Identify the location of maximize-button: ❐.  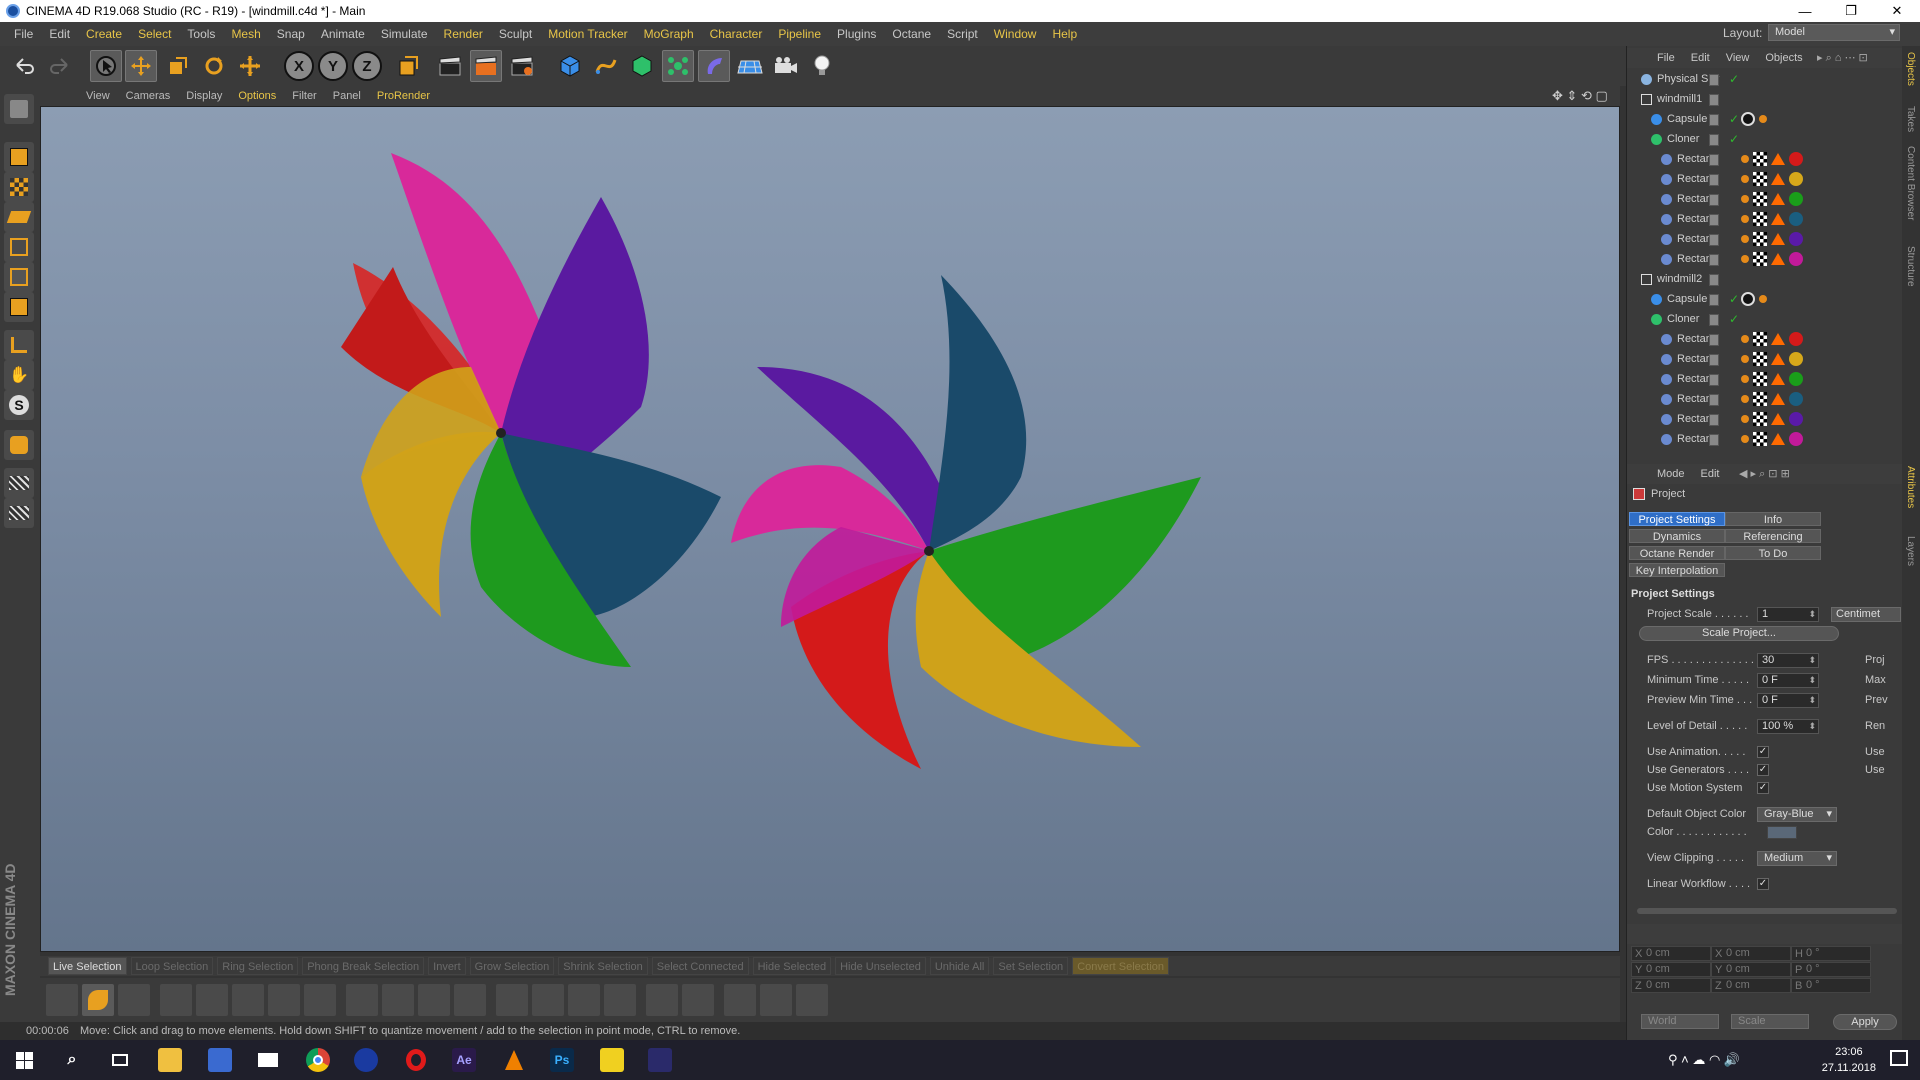
(1851, 11).